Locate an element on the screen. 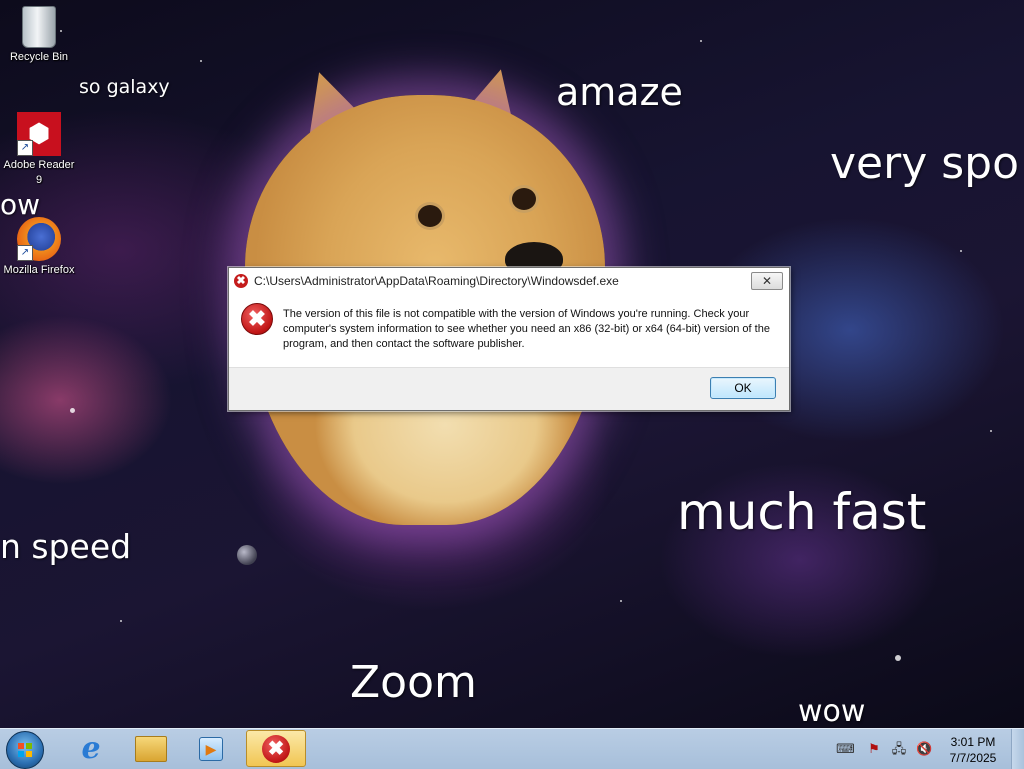 The width and height of the screenshot is (1024, 769). desktop-icon-firefox: ↗ Mozilla Firefox is located at coordinates (39, 247).